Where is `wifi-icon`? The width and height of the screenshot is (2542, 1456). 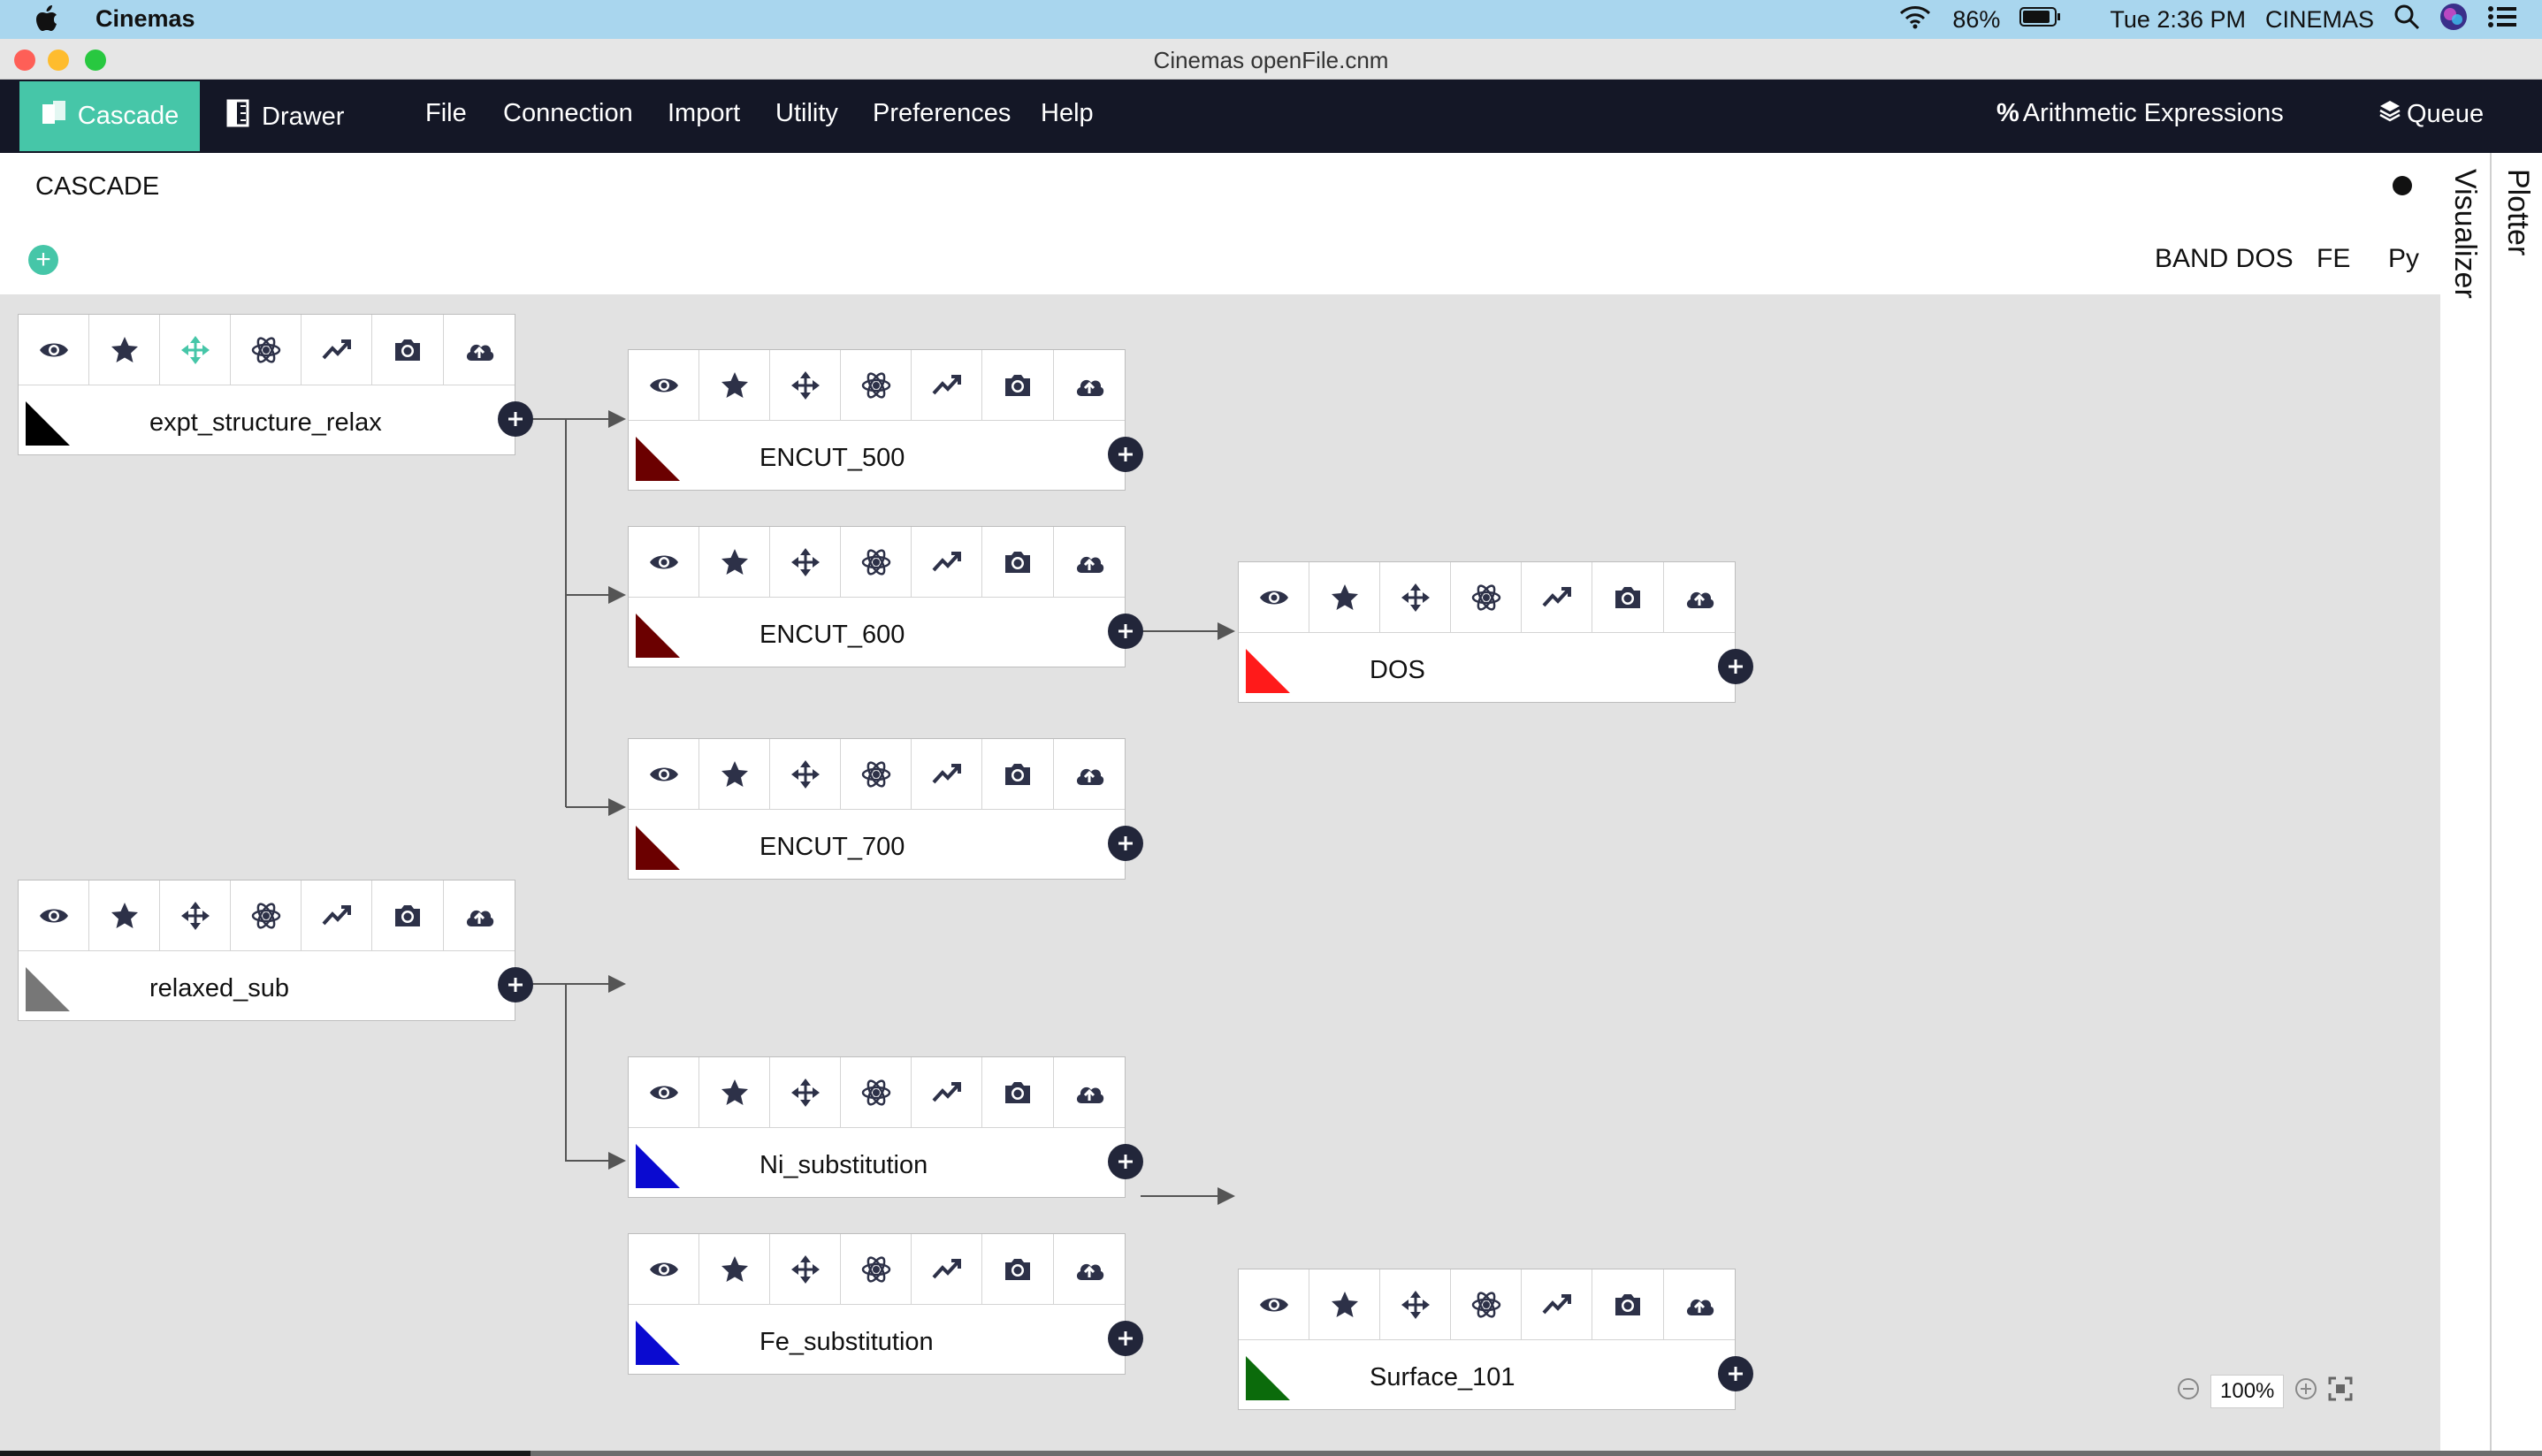
wifi-icon is located at coordinates (1915, 20).